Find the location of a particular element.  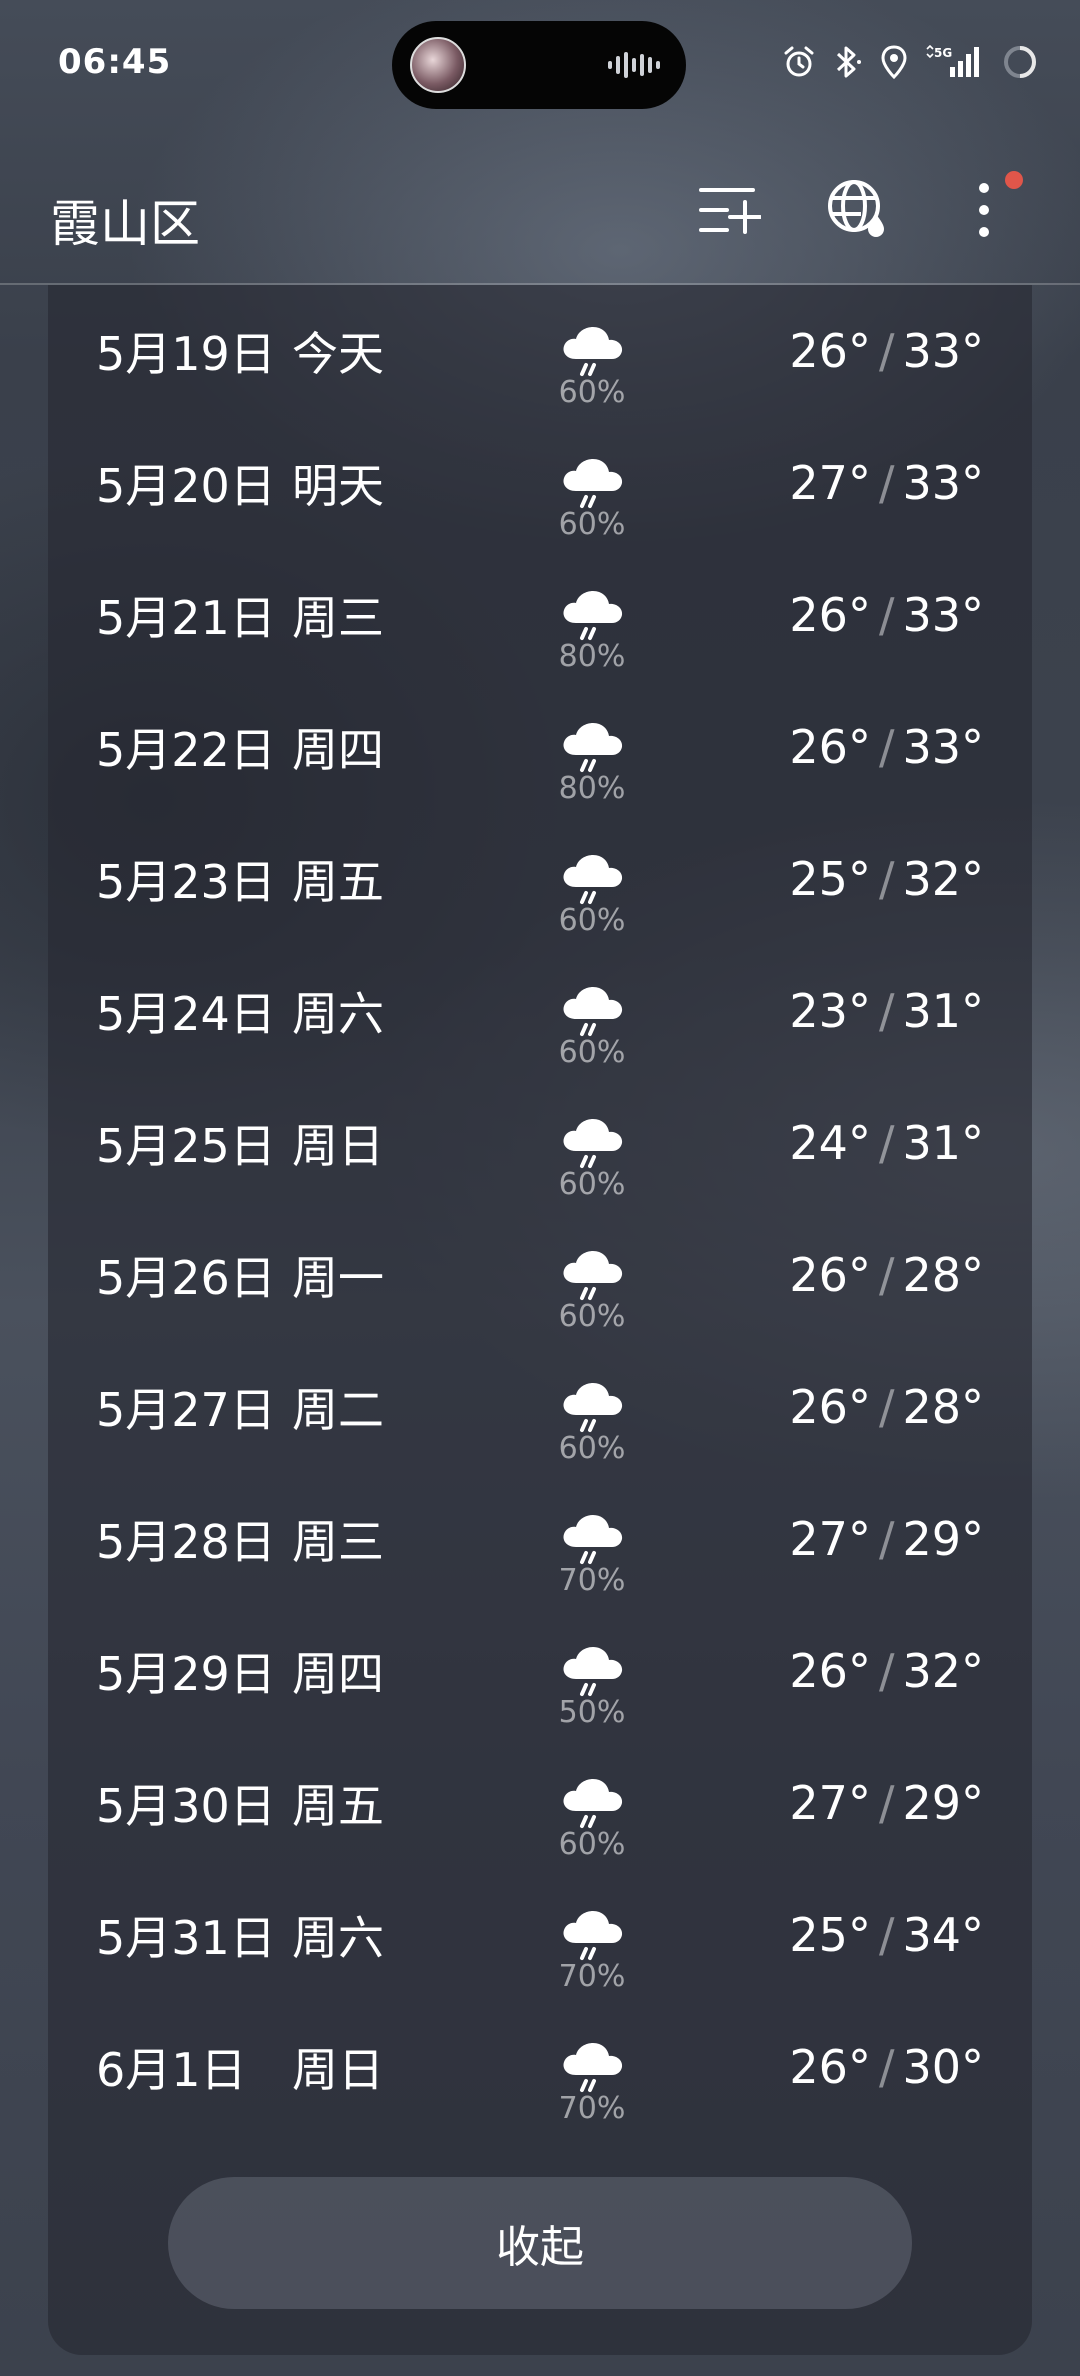

temp-range: 26°/30° is located at coordinates (886, 2067).